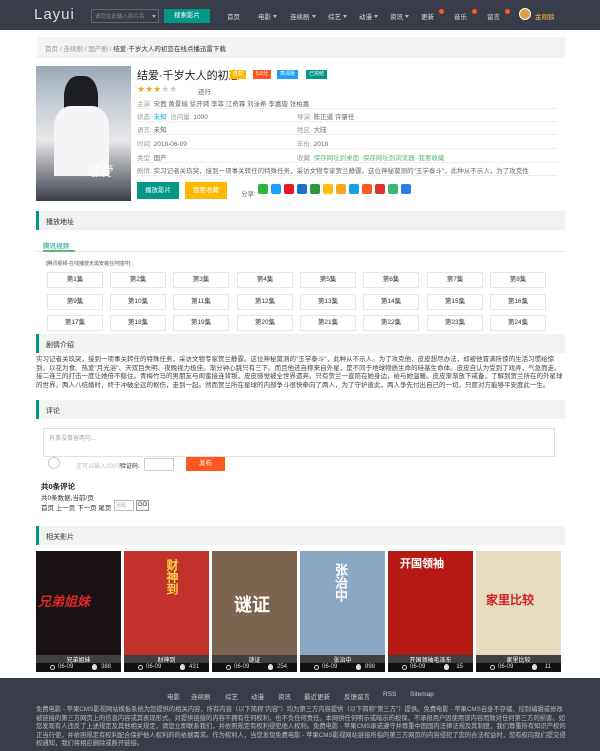 Image resolution: width=600 pixels, height=751 pixels. Describe the element at coordinates (342, 659) in the screenshot. I see `related-title: 张治中` at that location.